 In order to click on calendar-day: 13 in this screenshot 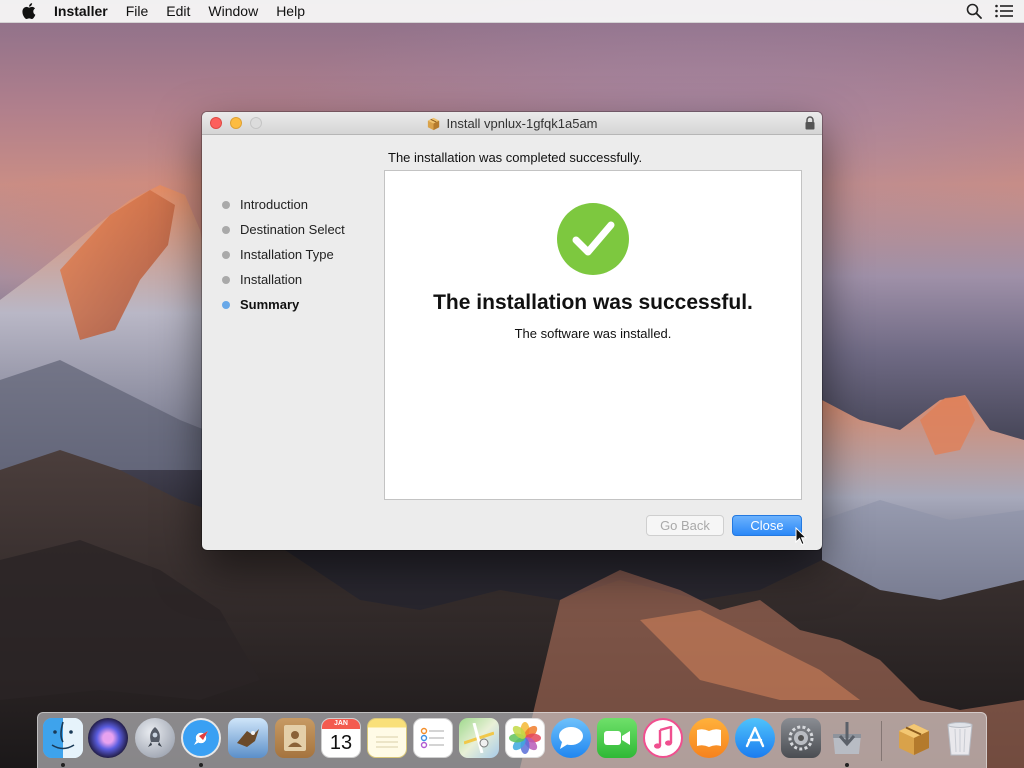, I will do `click(341, 743)`.